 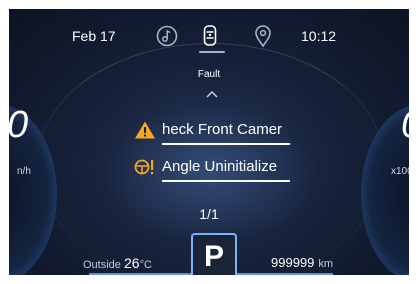 I want to click on active-tab-indicator, so click(x=212, y=52).